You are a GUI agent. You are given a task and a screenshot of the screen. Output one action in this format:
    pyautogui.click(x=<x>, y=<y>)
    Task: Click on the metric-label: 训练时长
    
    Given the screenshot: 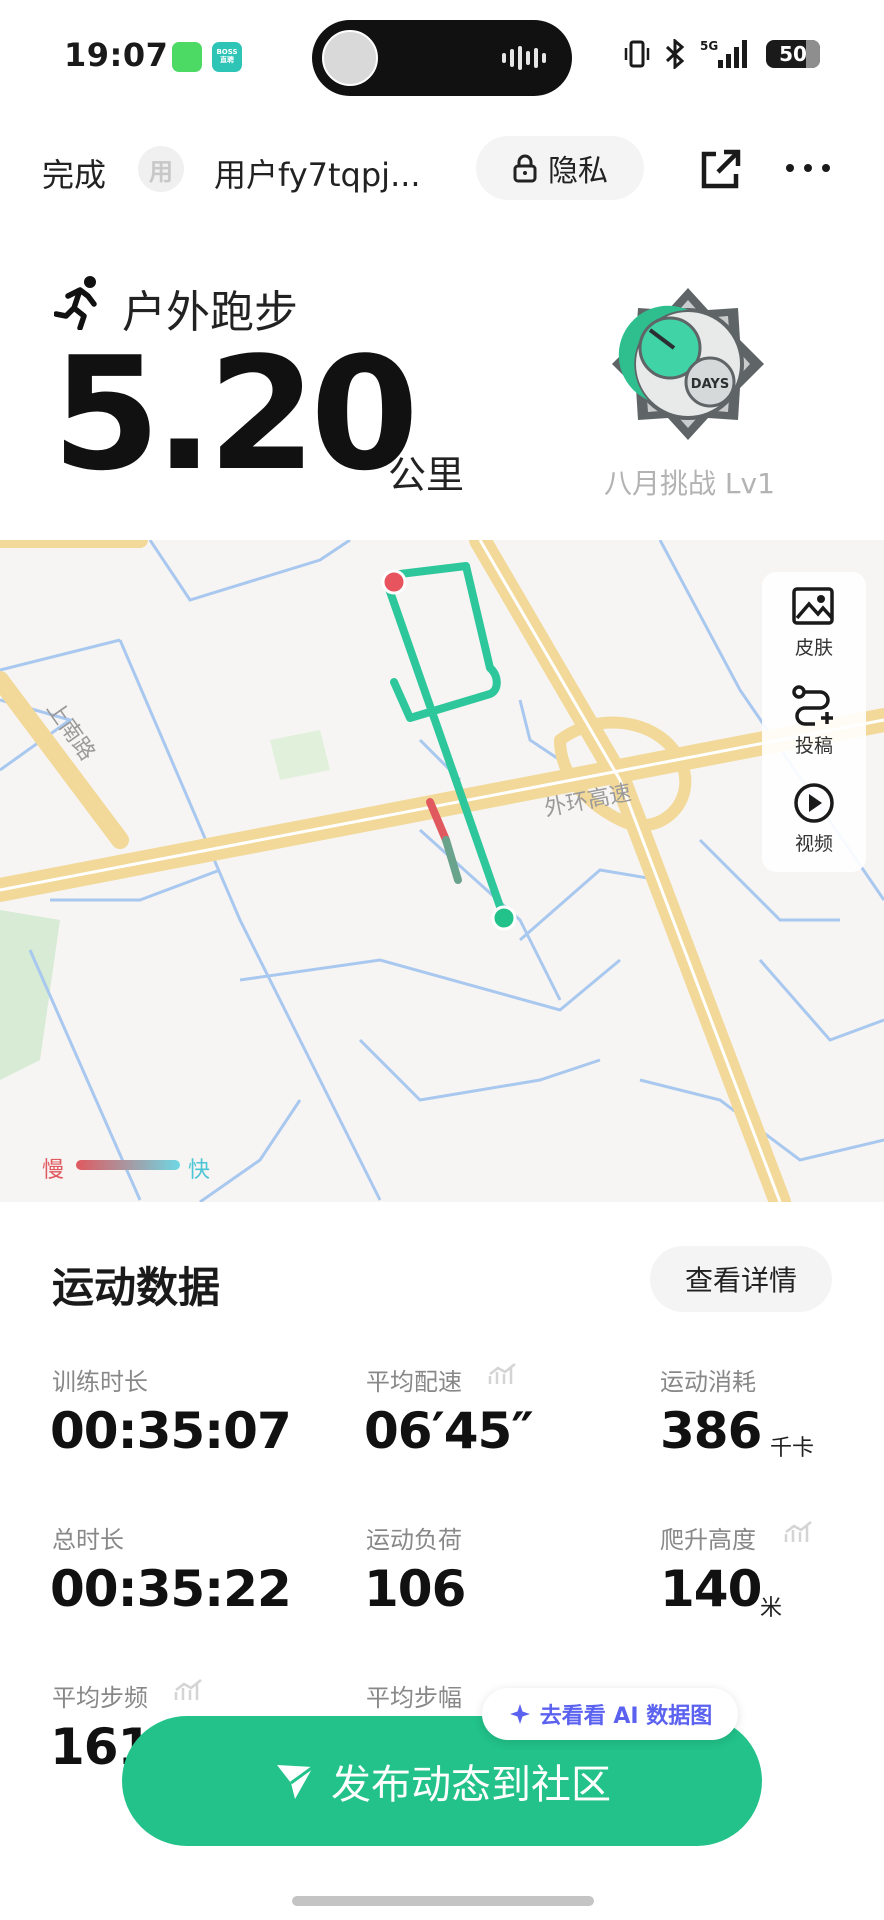 What is the action you would take?
    pyautogui.click(x=100, y=1382)
    